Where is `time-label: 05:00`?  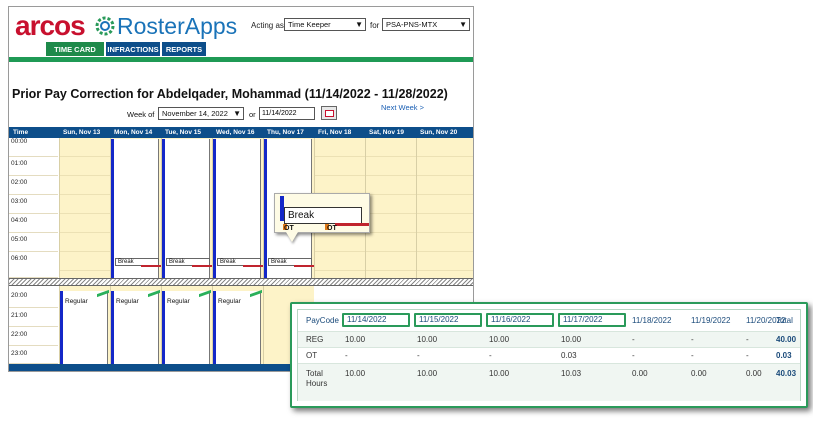 time-label: 05:00 is located at coordinates (33, 242).